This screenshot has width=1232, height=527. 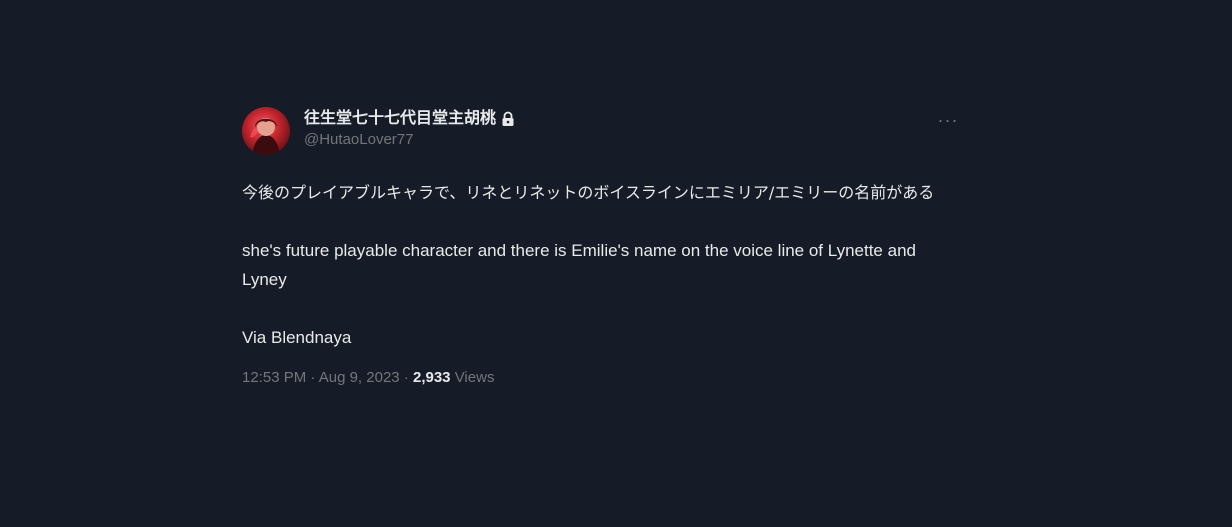 I want to click on tweet-date: Aug 9, 2023, so click(x=359, y=377).